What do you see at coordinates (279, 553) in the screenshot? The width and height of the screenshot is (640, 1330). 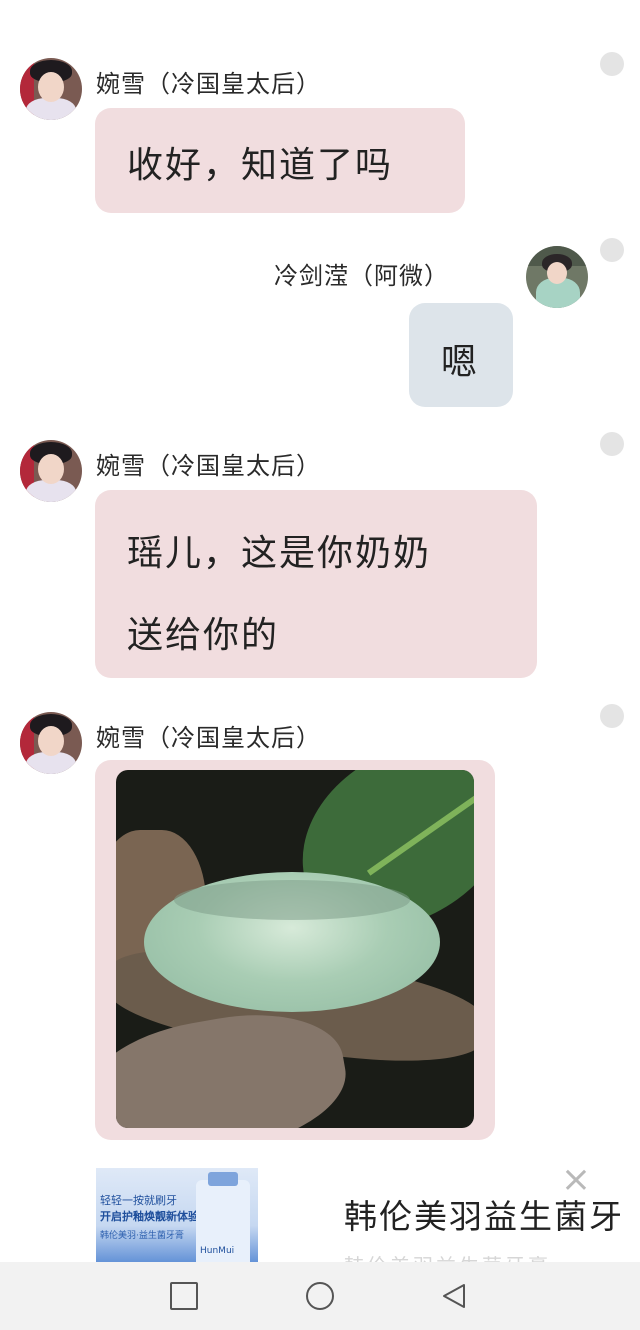 I see `message-text-line: 瑶儿，这是你奶奶` at bounding box center [279, 553].